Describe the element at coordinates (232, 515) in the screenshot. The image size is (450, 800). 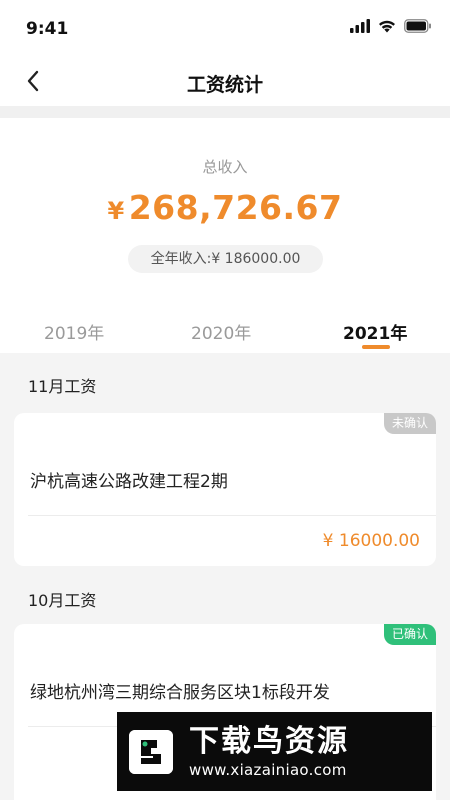
I see `card-divider` at that location.